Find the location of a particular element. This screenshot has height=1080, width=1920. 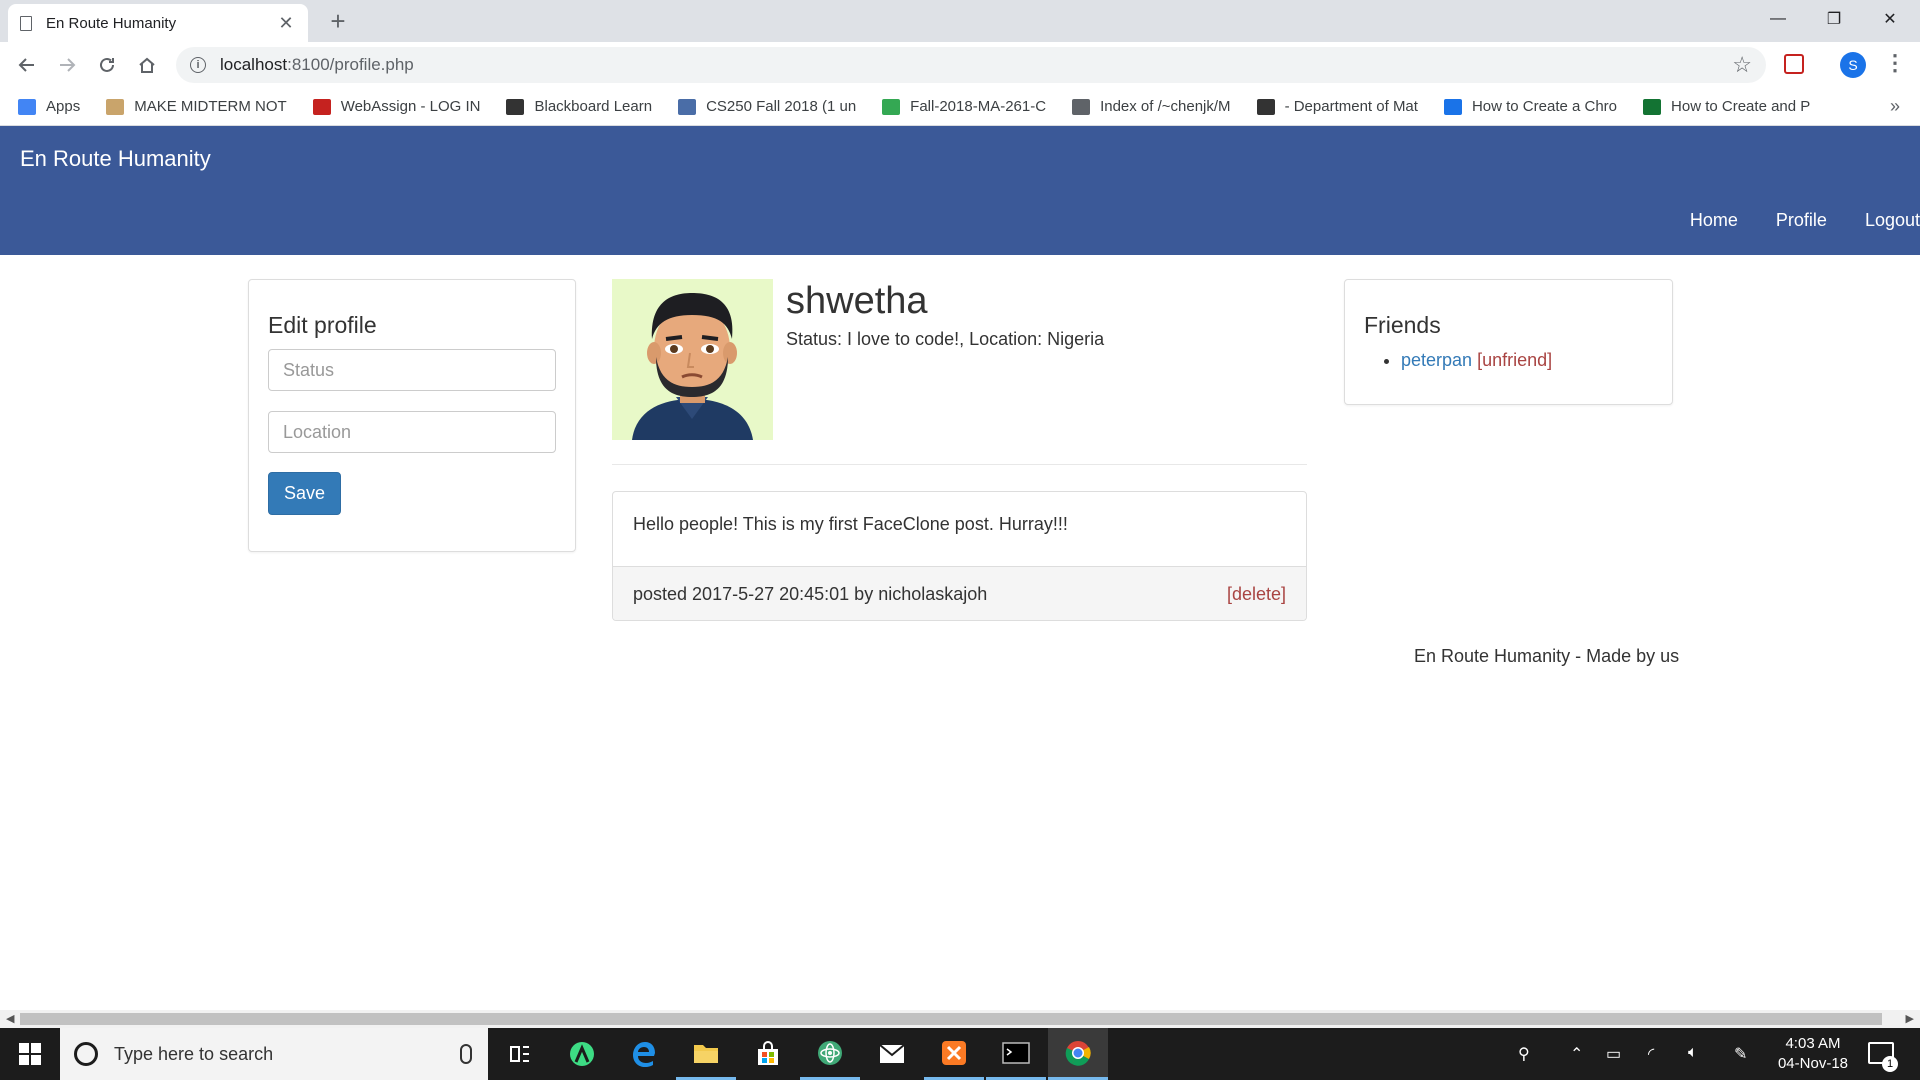

home-icon is located at coordinates (147, 65).